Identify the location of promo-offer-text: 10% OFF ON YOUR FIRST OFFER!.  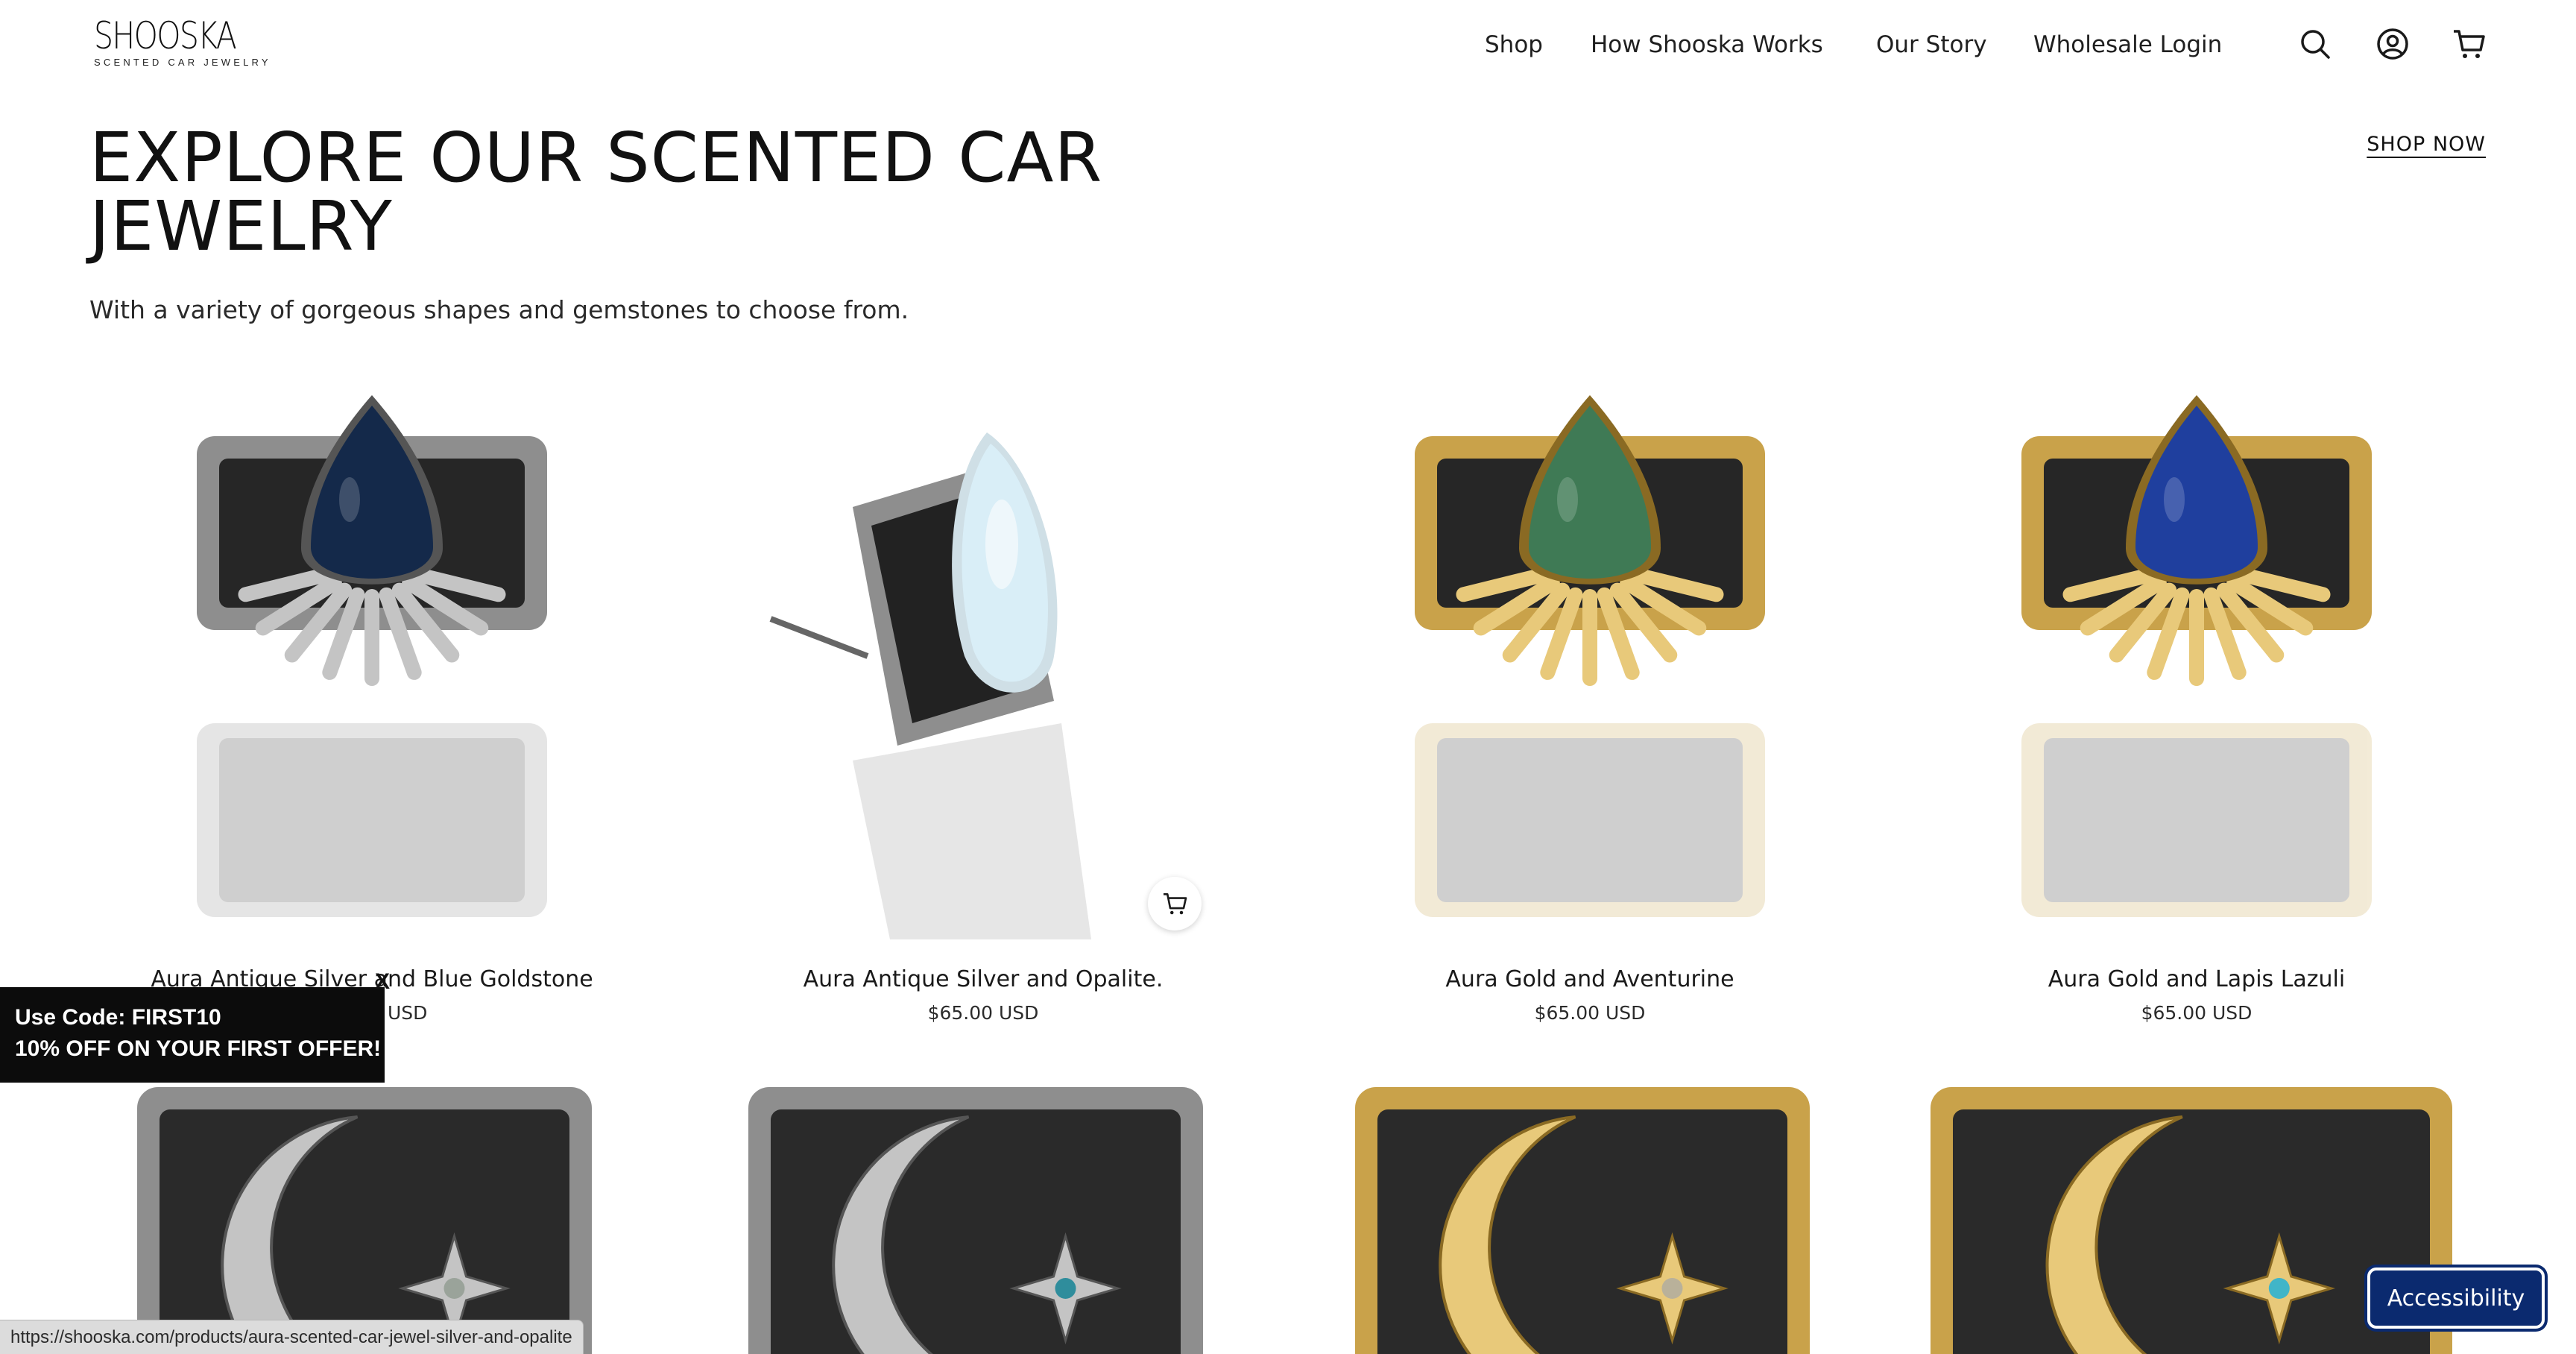
(198, 1048).